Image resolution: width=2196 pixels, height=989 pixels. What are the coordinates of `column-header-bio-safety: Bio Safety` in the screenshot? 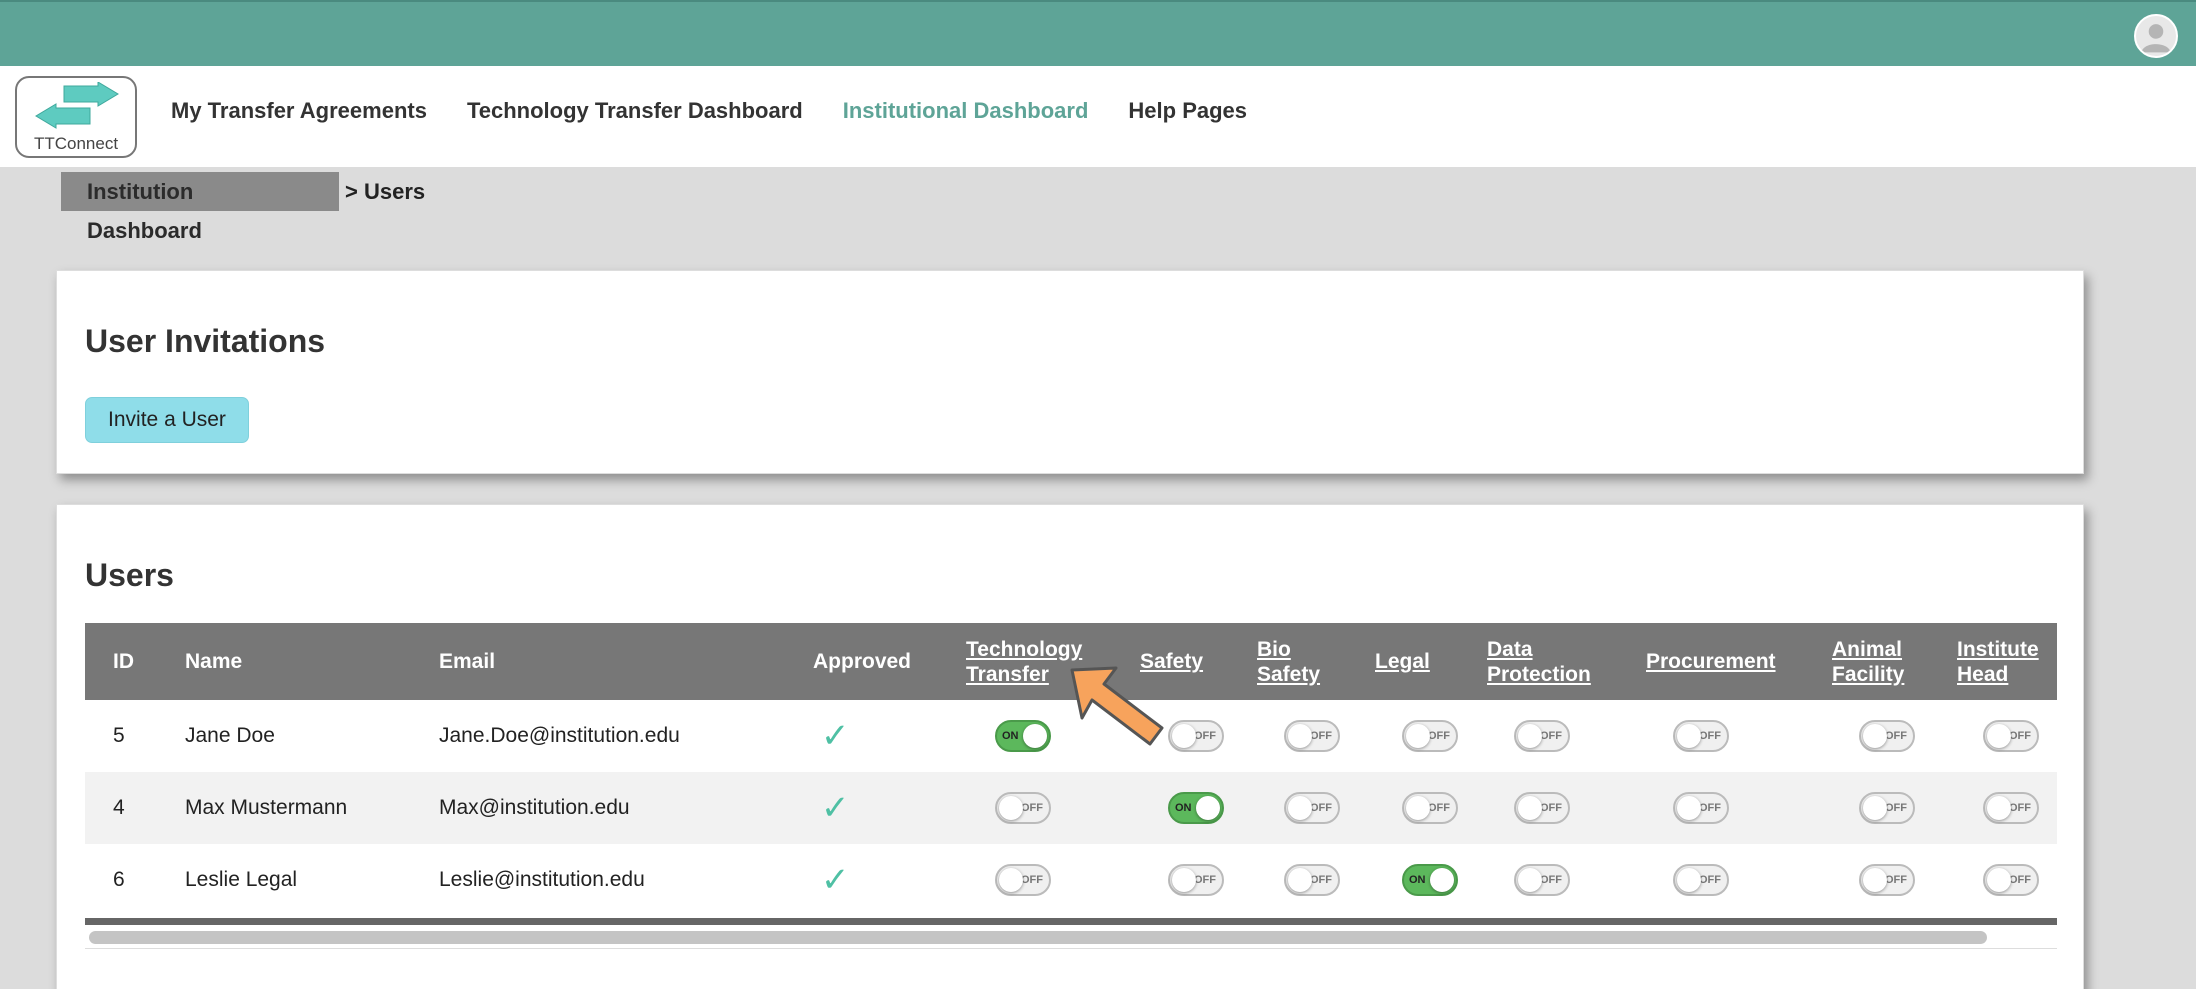 It's located at (1292, 661).